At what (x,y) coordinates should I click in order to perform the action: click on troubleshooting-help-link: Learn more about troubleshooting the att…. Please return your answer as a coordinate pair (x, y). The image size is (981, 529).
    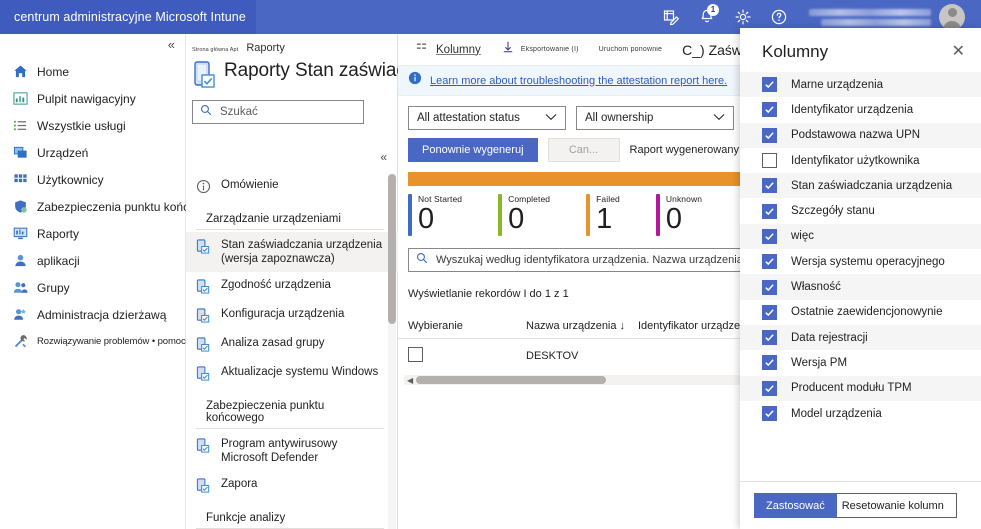
    Looking at the image, I should click on (578, 81).